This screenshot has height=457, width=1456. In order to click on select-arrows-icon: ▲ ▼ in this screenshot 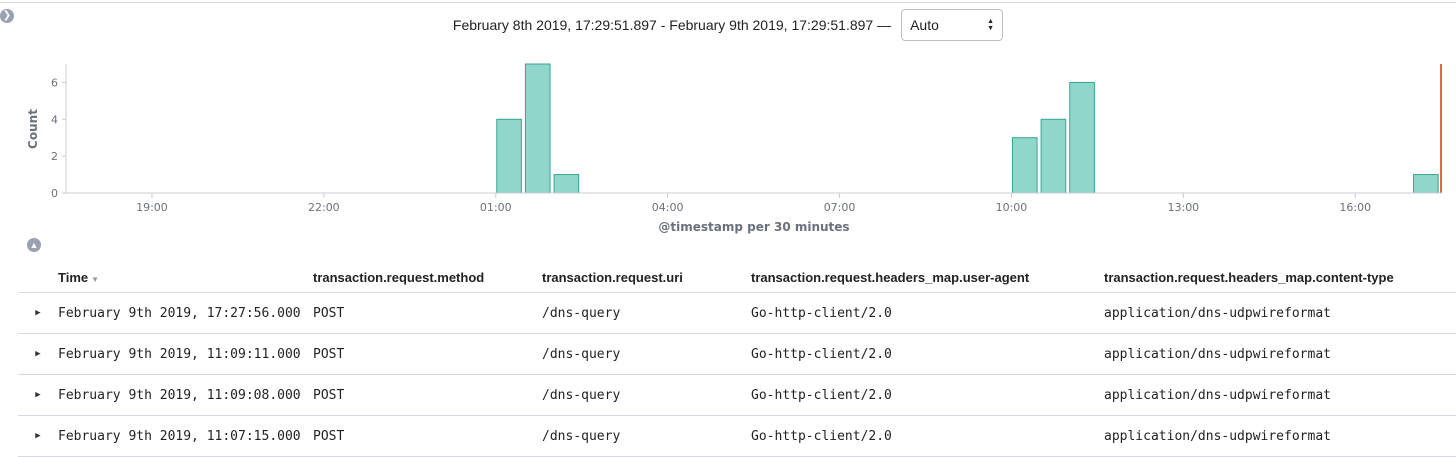, I will do `click(991, 25)`.